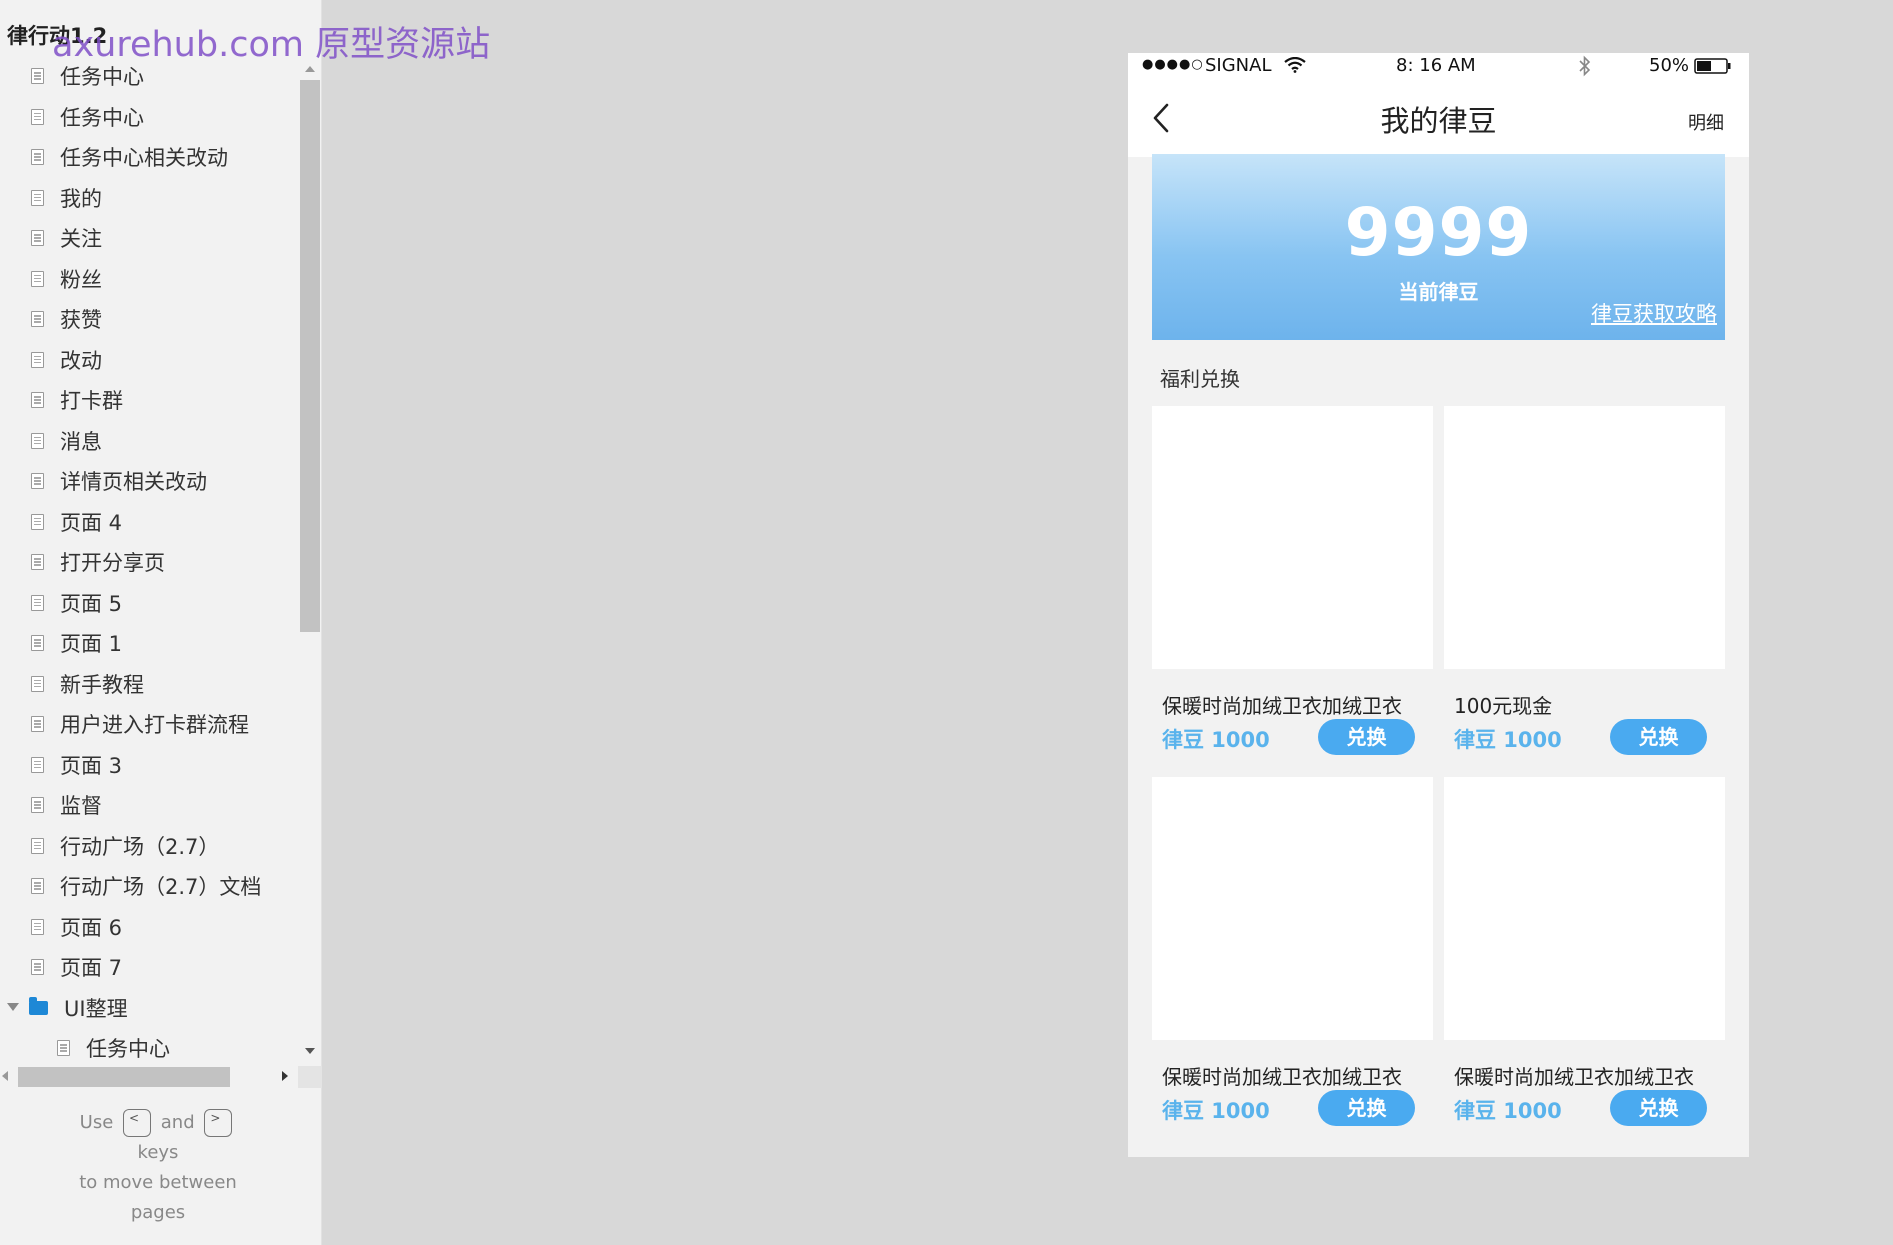 The image size is (1893, 1245). Describe the element at coordinates (149, 198) in the screenshot. I see `page-item: 我的` at that location.